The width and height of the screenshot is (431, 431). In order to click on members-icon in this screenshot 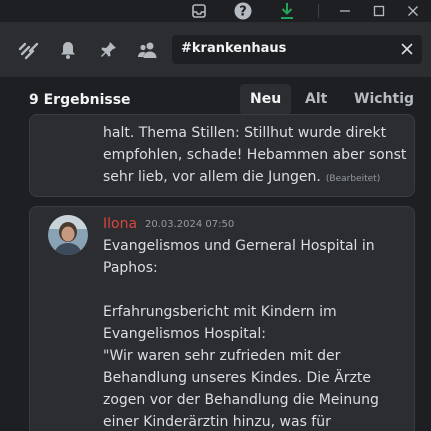, I will do `click(148, 50)`.